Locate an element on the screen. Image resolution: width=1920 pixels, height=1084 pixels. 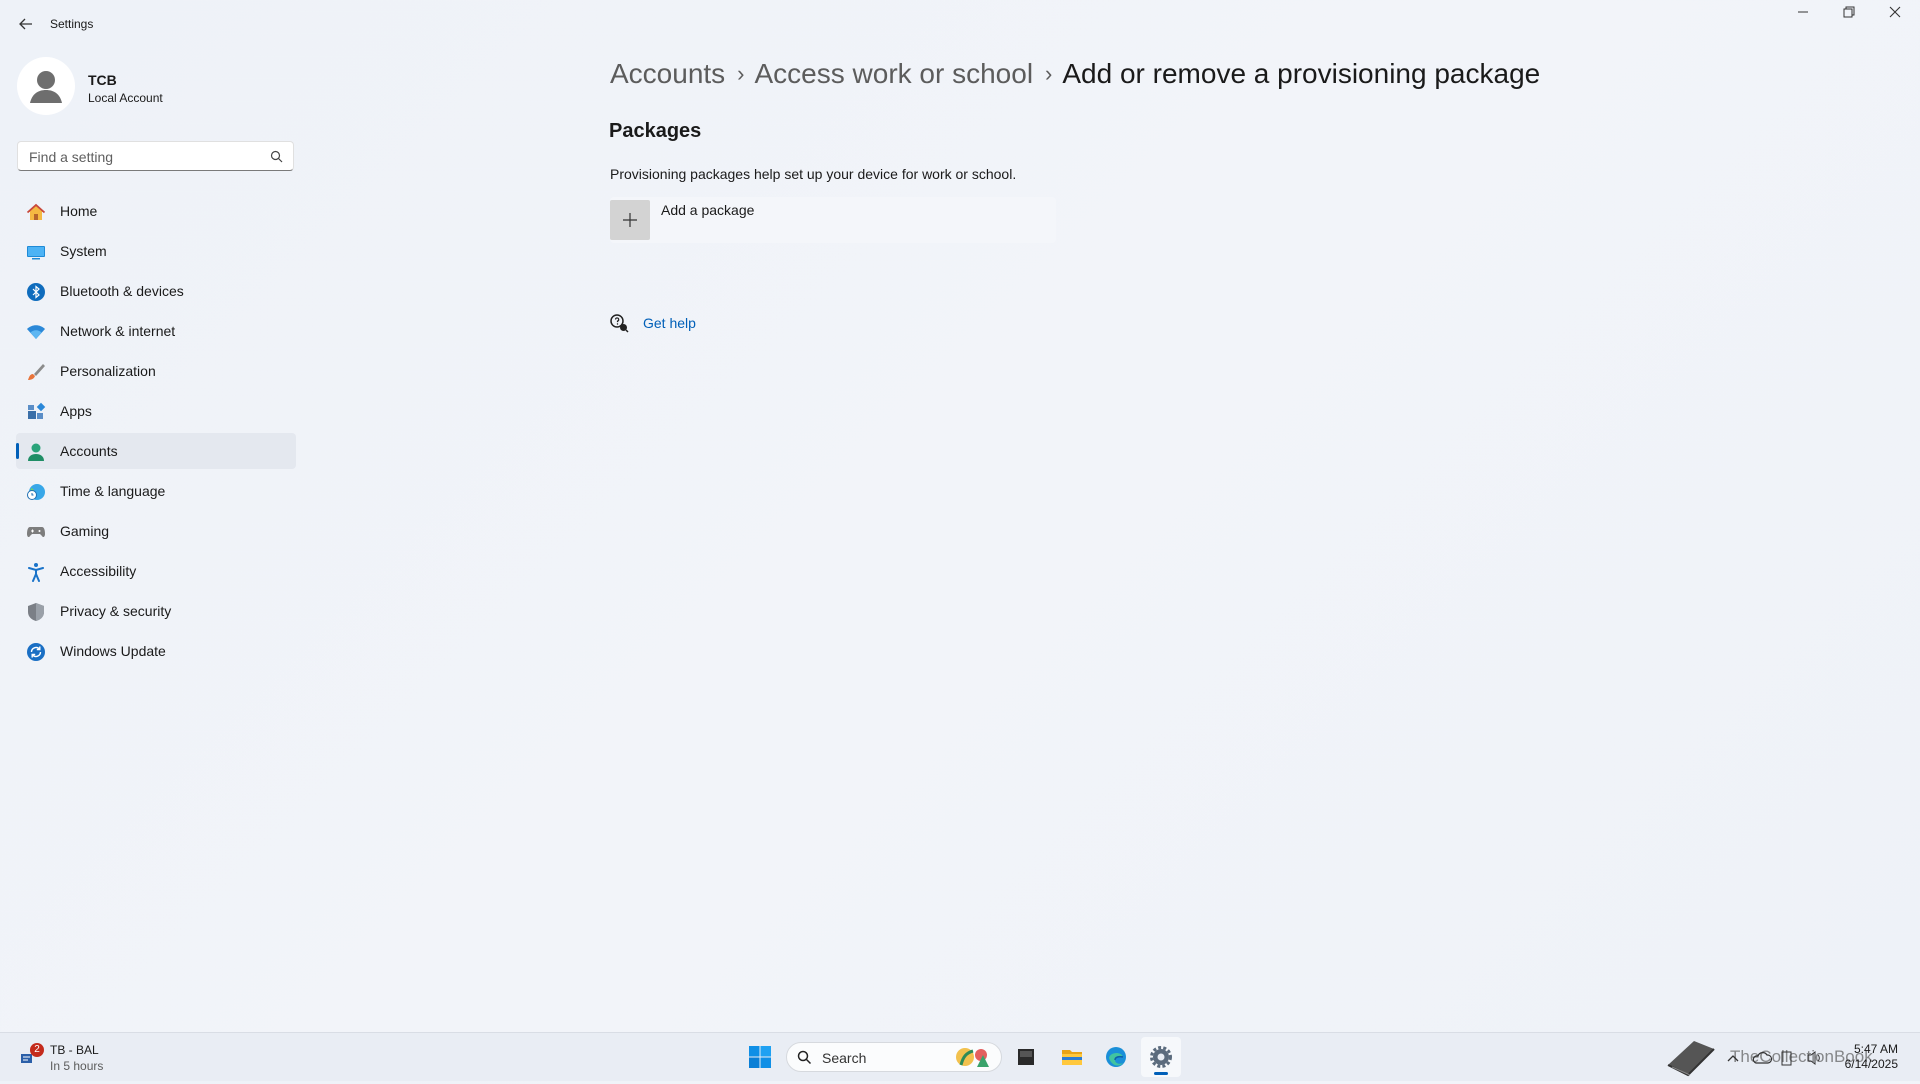
taskbar-clock: 5:47 AM 6/14/2025 is located at coordinates (1871, 1057).